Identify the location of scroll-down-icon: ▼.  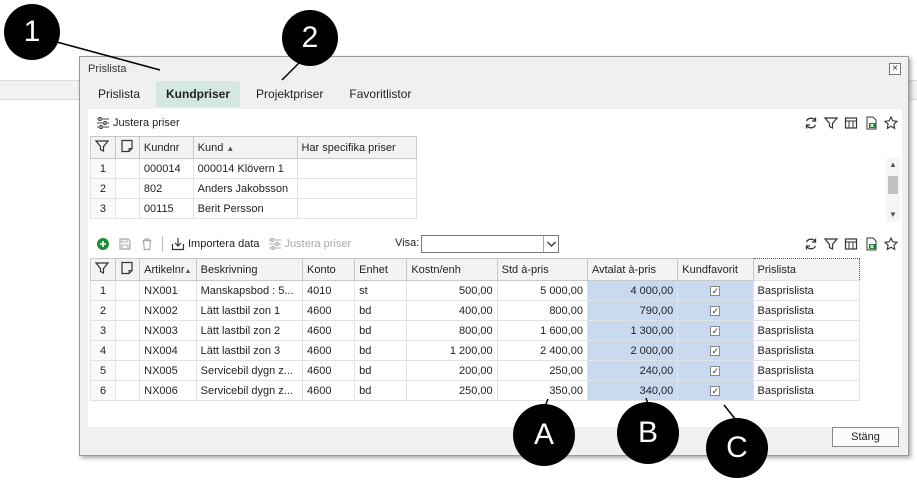
(893, 214).